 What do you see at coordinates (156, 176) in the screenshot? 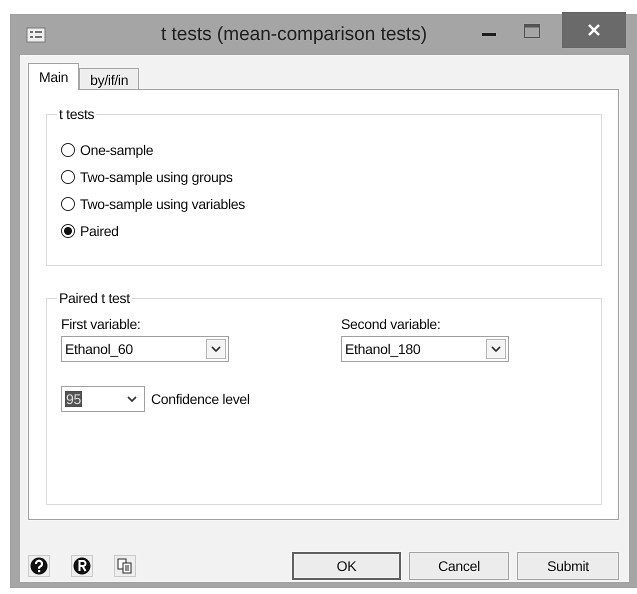
I see `radio-label: Two-sample using groups` at bounding box center [156, 176].